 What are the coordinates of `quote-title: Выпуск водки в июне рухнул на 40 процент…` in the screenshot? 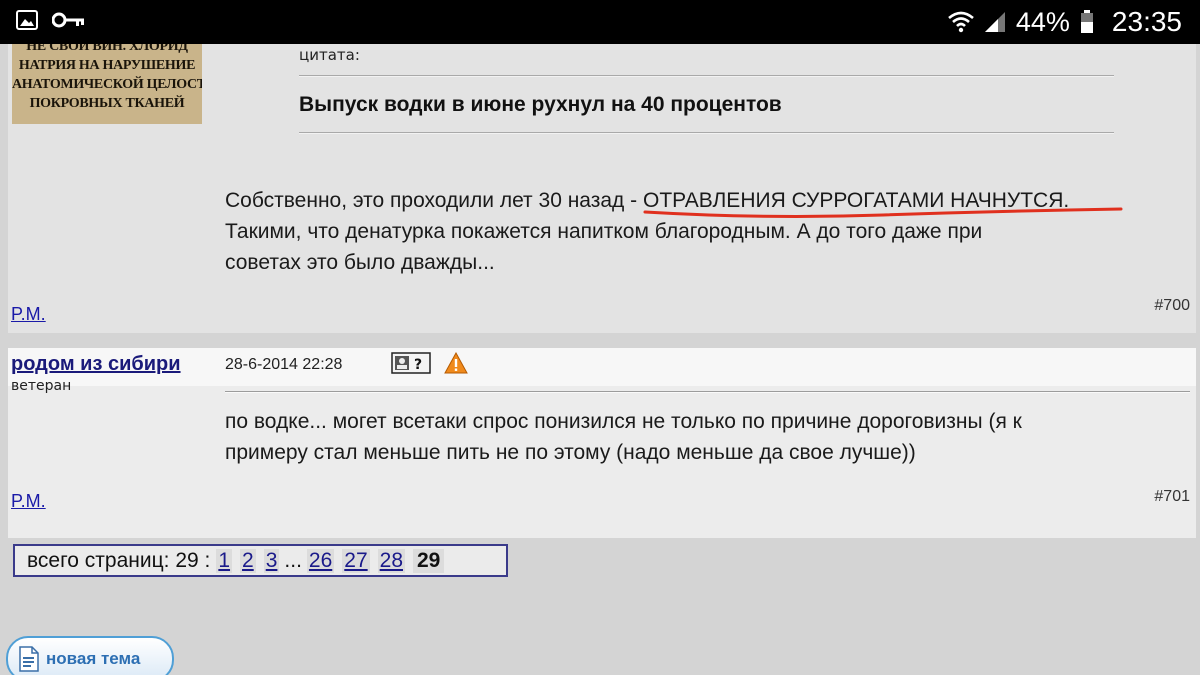 It's located at (540, 104).